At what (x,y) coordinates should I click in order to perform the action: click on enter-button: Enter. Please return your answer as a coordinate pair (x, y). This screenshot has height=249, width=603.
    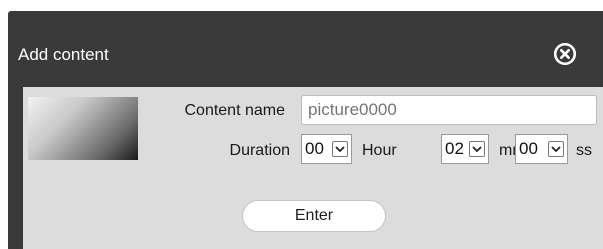
    Looking at the image, I should click on (314, 216).